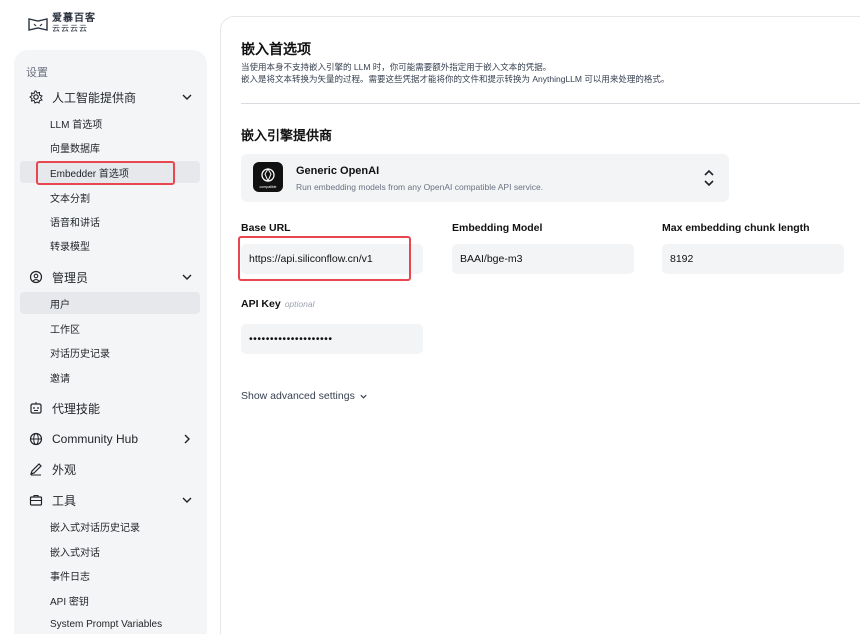 This screenshot has height=634, width=860. Describe the element at coordinates (36, 500) in the screenshot. I see `briefcase-icon` at that location.